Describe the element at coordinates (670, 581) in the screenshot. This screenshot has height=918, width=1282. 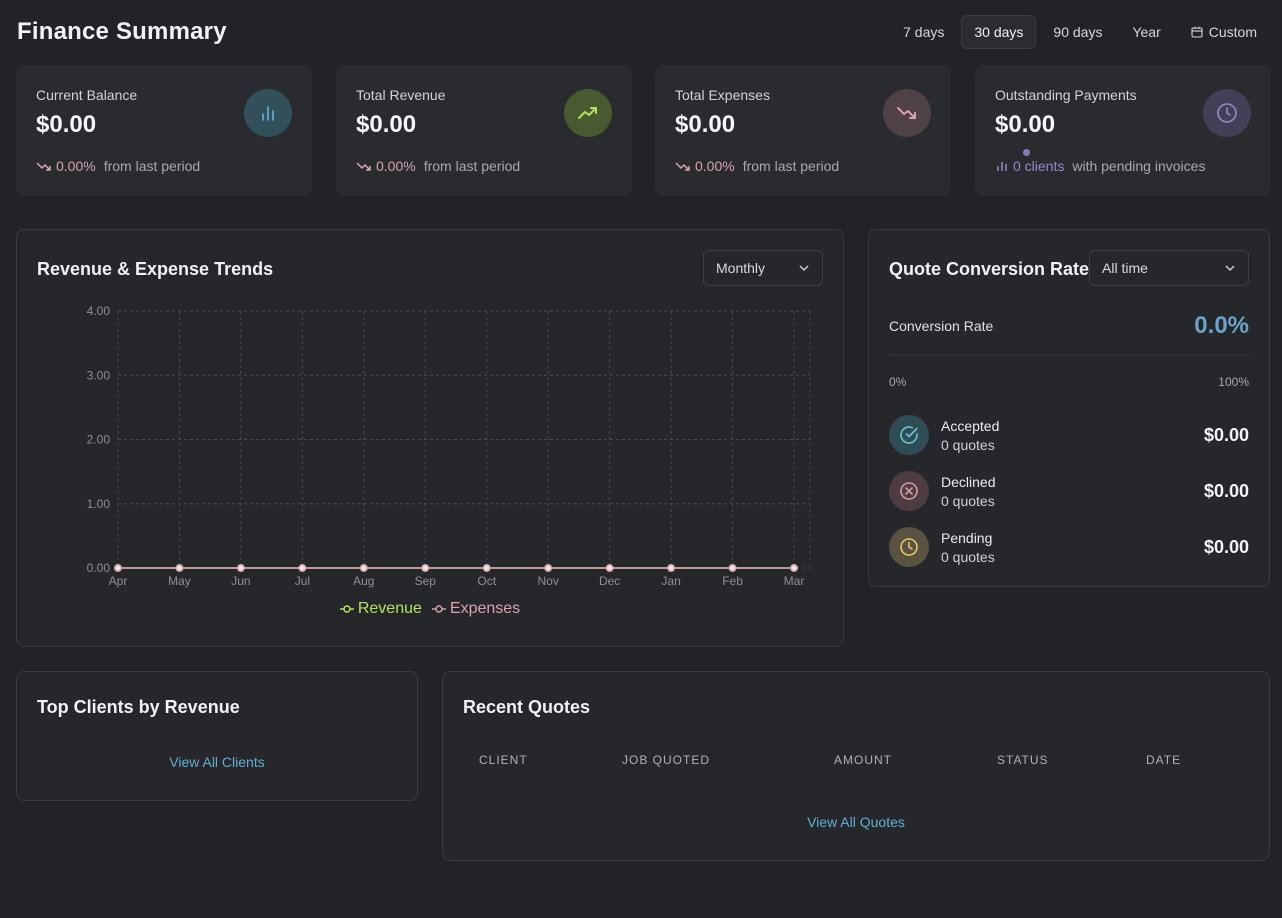
I see `x-tick-label: Jan` at that location.